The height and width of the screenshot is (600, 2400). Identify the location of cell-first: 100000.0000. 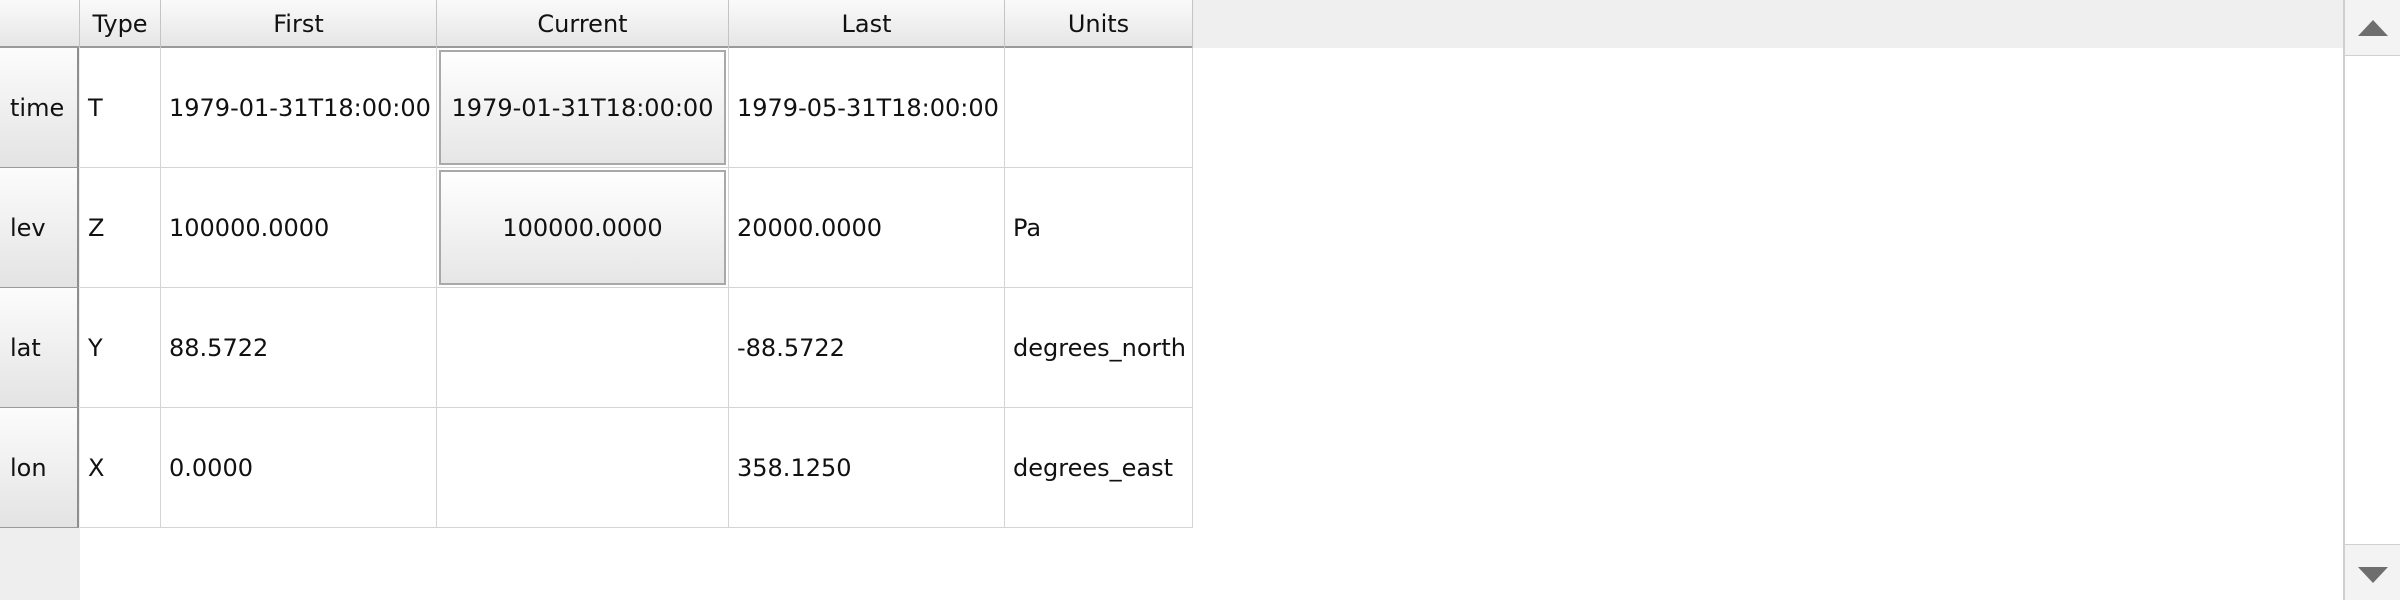
(299, 228).